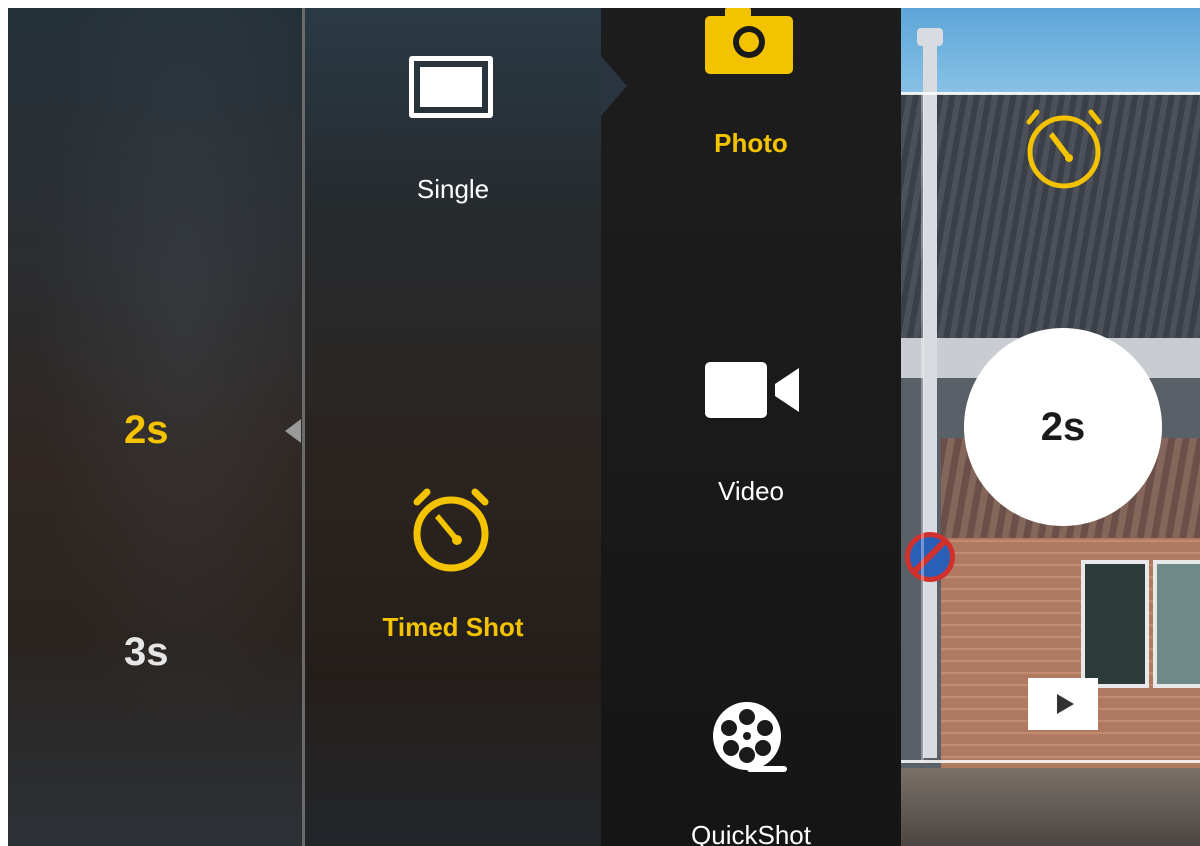 This screenshot has width=1200, height=846. I want to click on selection-pointer-icon, so click(293, 431).